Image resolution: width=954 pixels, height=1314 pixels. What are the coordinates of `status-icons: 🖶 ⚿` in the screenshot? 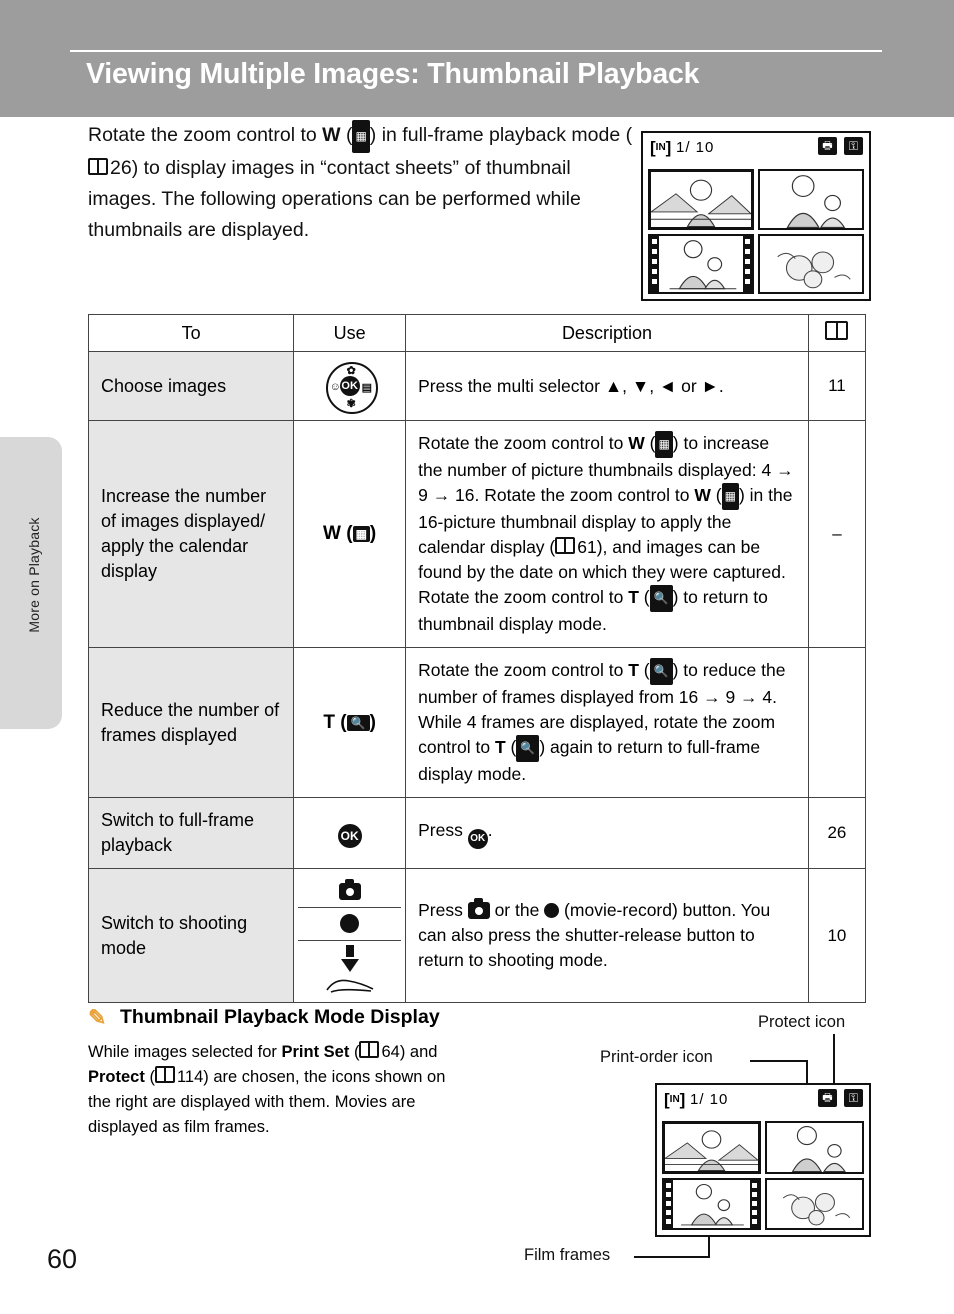 It's located at (840, 1098).